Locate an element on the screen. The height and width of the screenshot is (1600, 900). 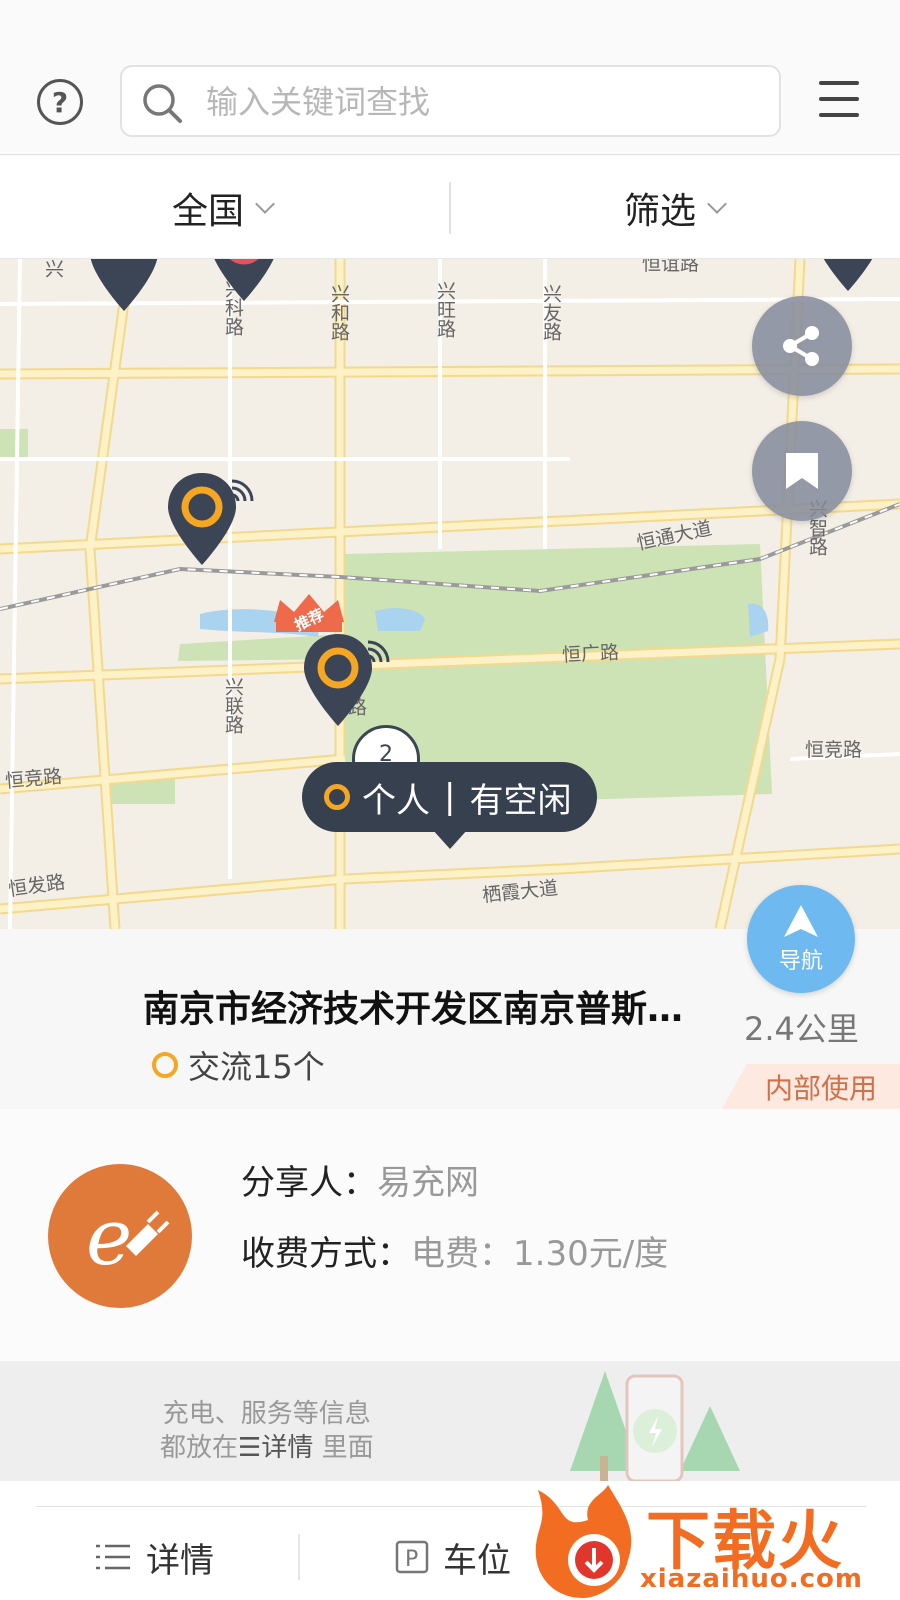
filter-bar: 全国 筛选 is located at coordinates (450, 207).